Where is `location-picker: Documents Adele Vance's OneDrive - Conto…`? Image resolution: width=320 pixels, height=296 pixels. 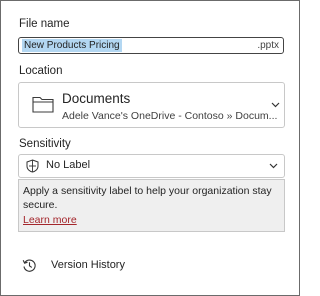
location-picker: Documents Adele Vance's OneDrive - Conto… is located at coordinates (151, 105).